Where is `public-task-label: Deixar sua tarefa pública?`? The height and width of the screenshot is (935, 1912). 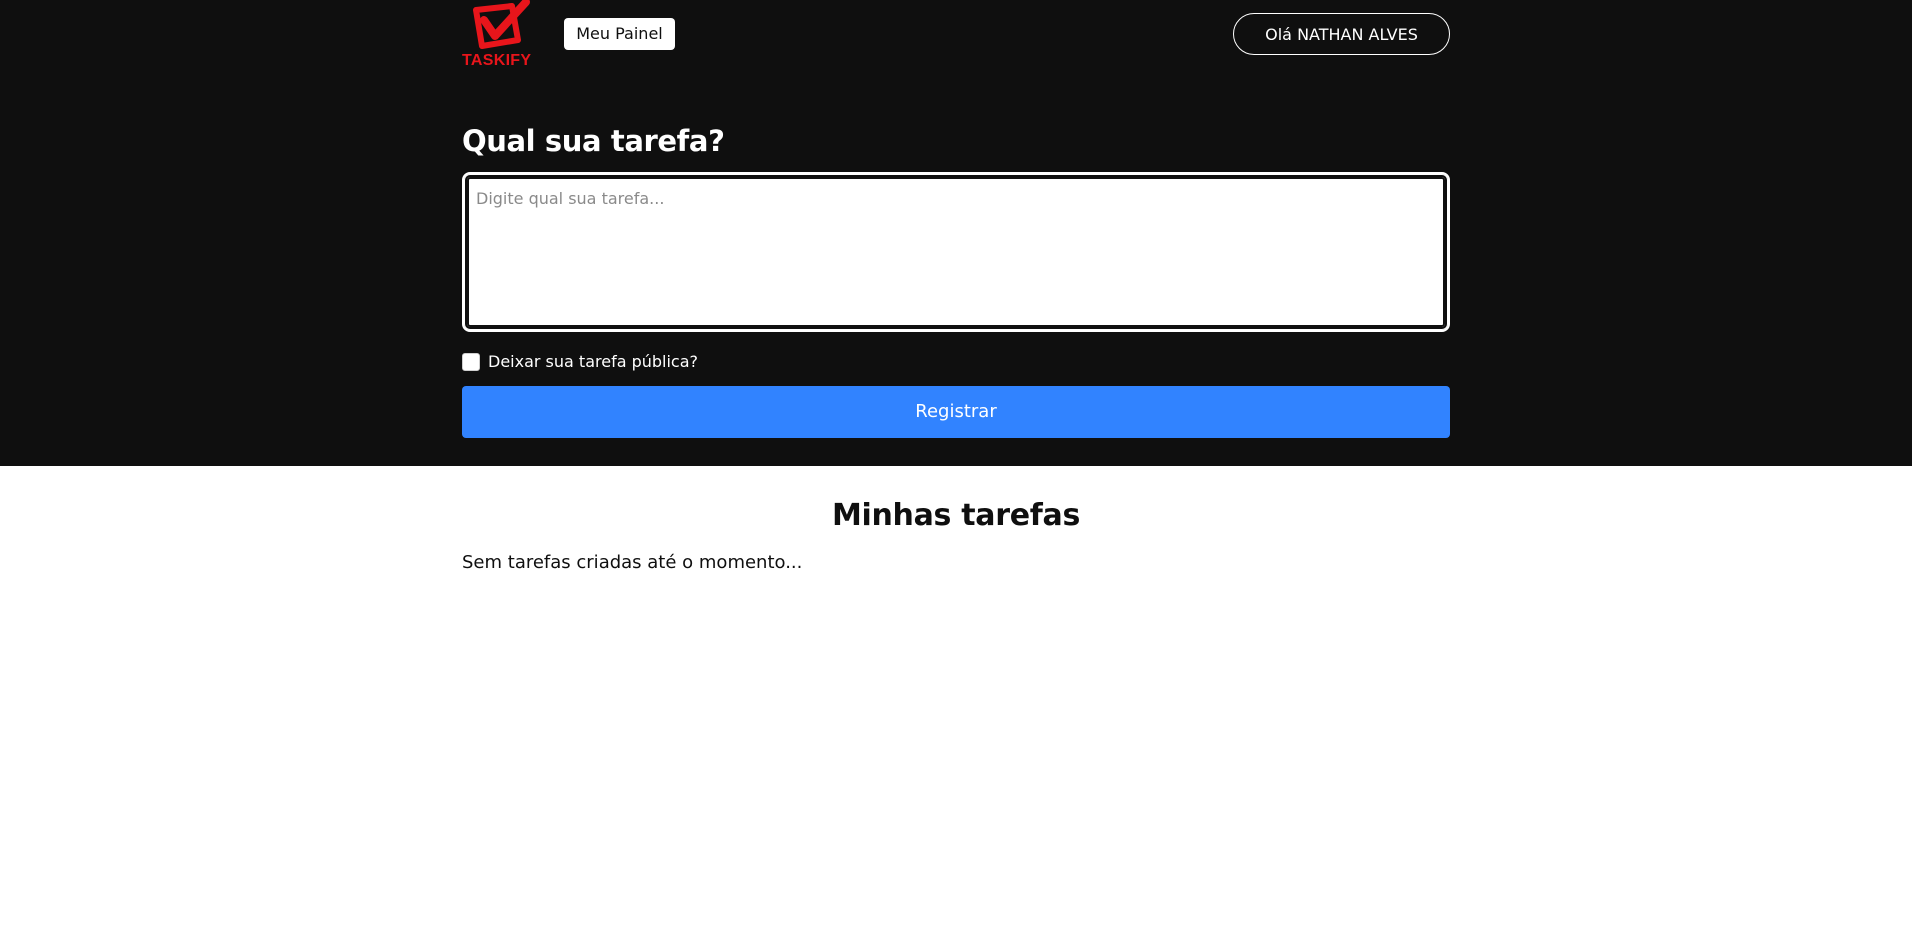
public-task-label: Deixar sua tarefa pública? is located at coordinates (593, 362).